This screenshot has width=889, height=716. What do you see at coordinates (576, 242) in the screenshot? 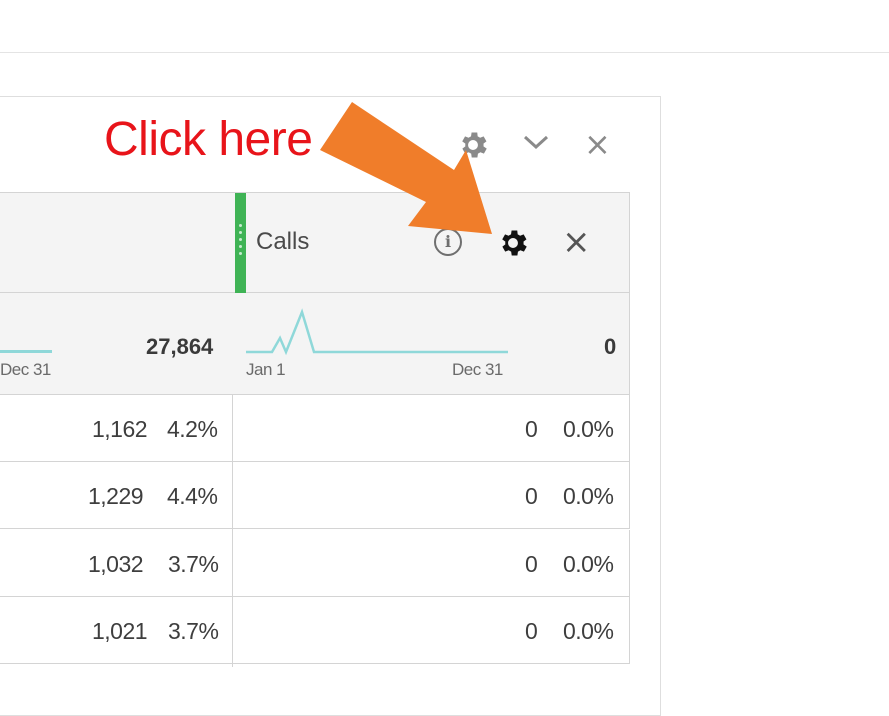
I see `remove-column-close-icon: ×` at bounding box center [576, 242].